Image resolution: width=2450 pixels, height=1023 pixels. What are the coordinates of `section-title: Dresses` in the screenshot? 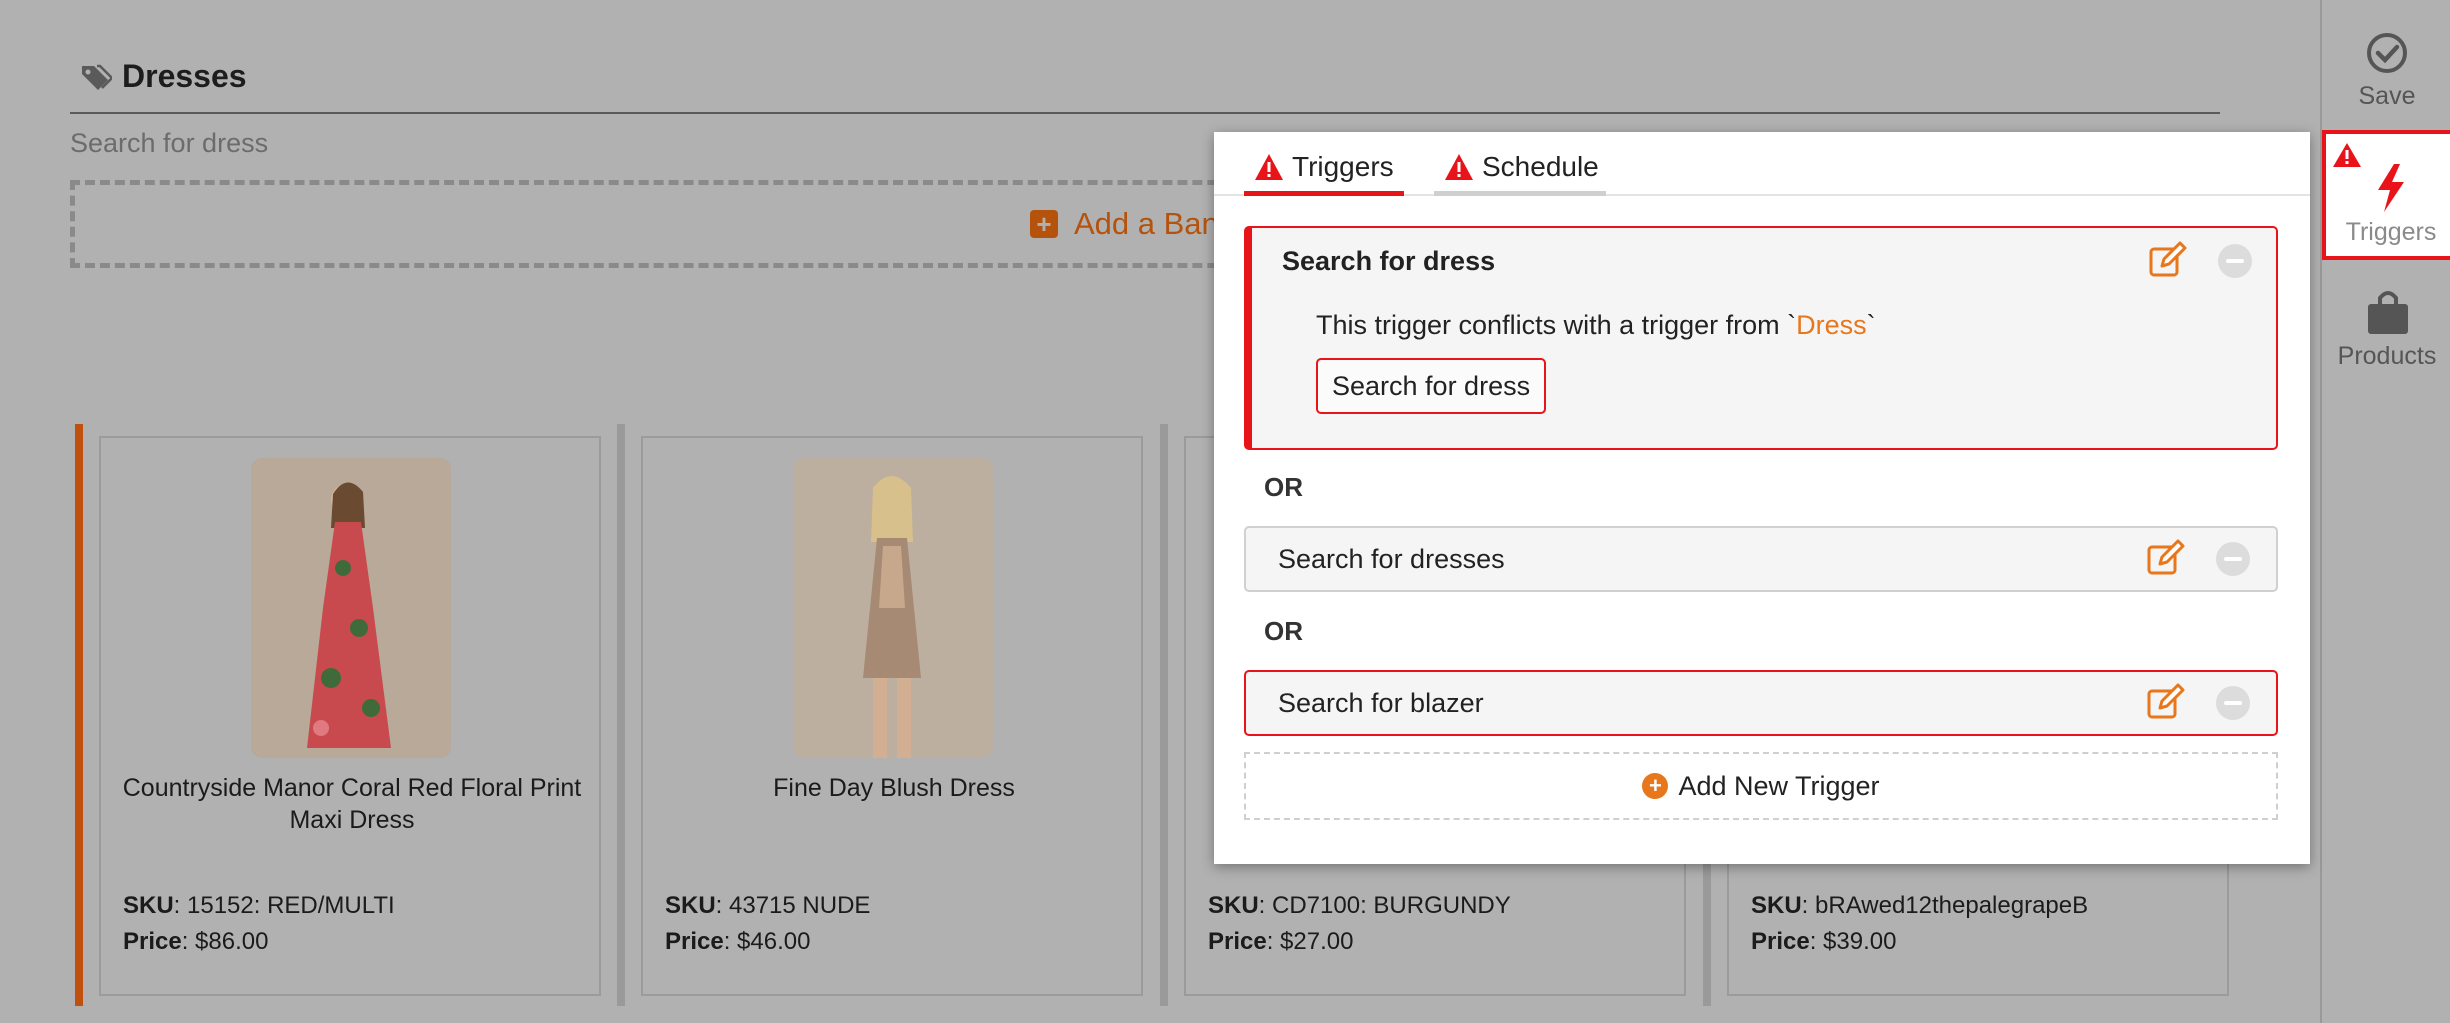 It's located at (184, 76).